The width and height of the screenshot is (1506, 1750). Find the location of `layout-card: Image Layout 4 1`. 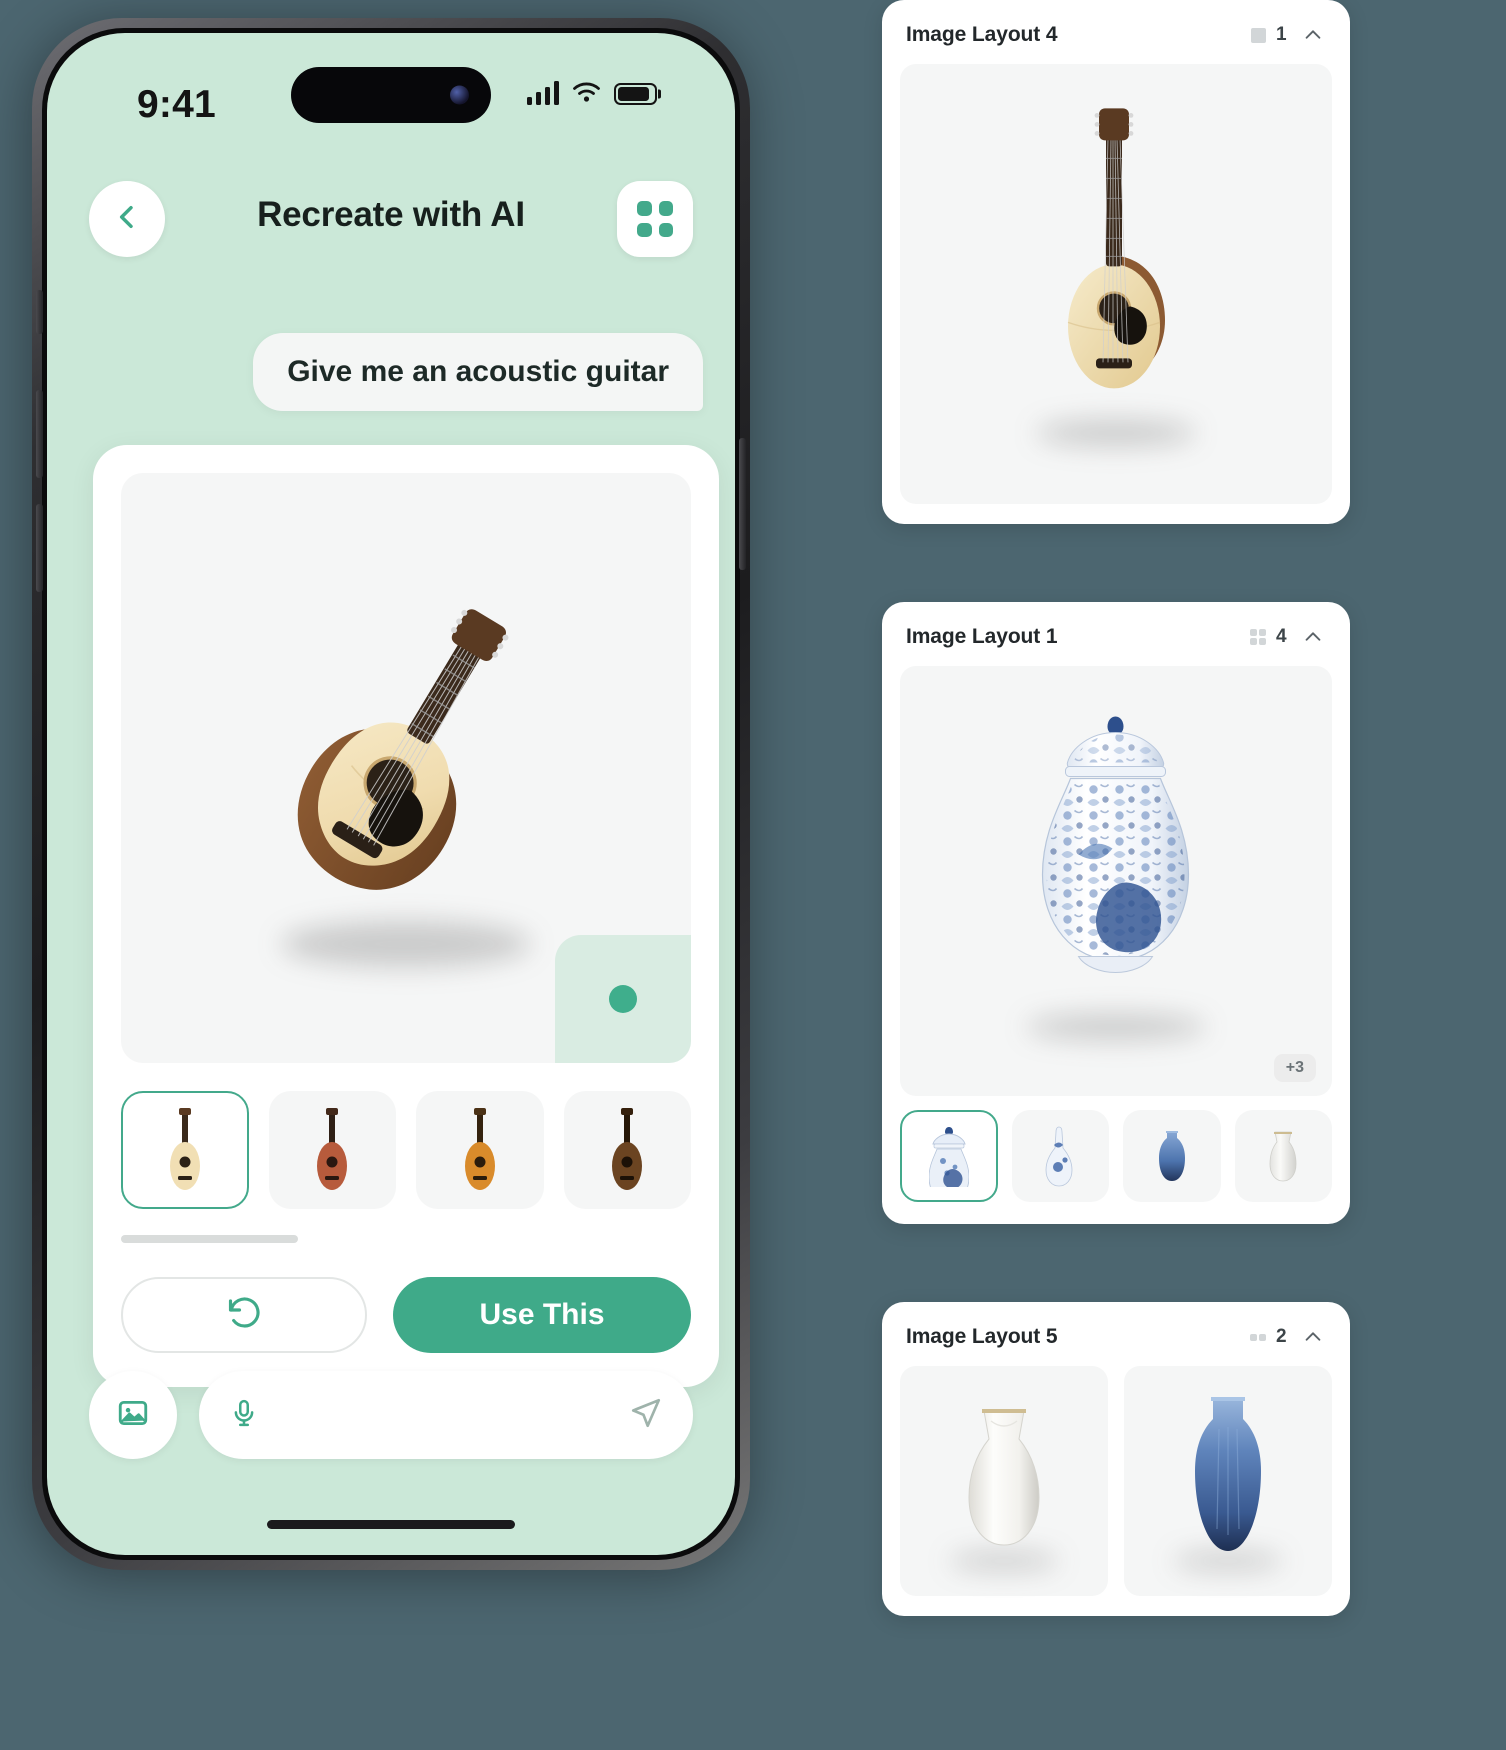

layout-card: Image Layout 4 1 is located at coordinates (1116, 262).